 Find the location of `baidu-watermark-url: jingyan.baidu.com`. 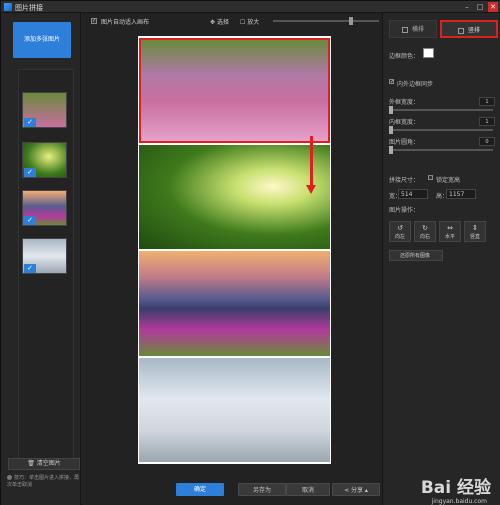

baidu-watermark-url: jingyan.baidu.com is located at coordinates (459, 501).